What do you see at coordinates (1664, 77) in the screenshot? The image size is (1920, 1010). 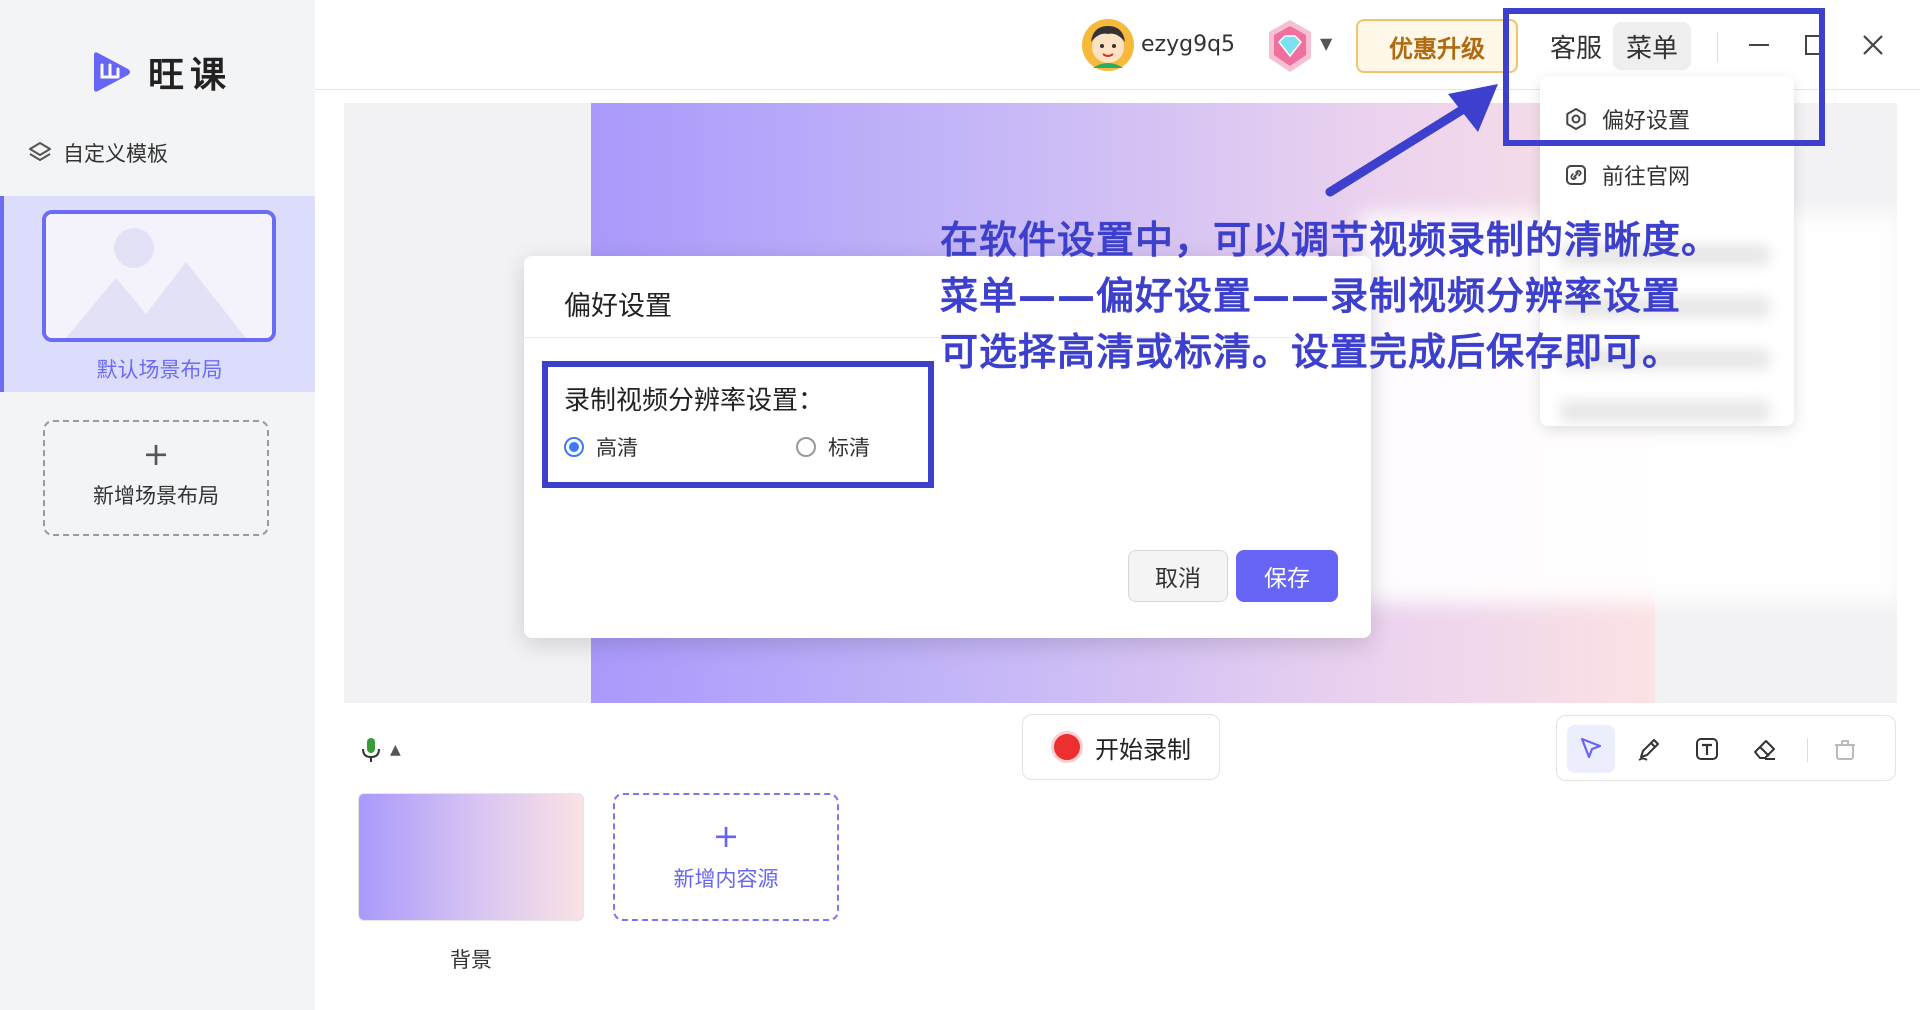 I see `highlight-box-menu` at bounding box center [1664, 77].